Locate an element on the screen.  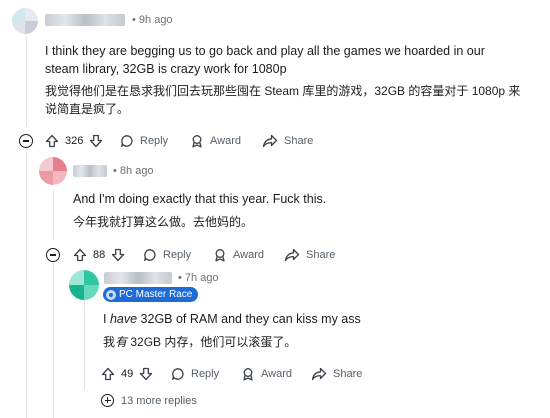
vote-count: 49 is located at coordinates (127, 374).